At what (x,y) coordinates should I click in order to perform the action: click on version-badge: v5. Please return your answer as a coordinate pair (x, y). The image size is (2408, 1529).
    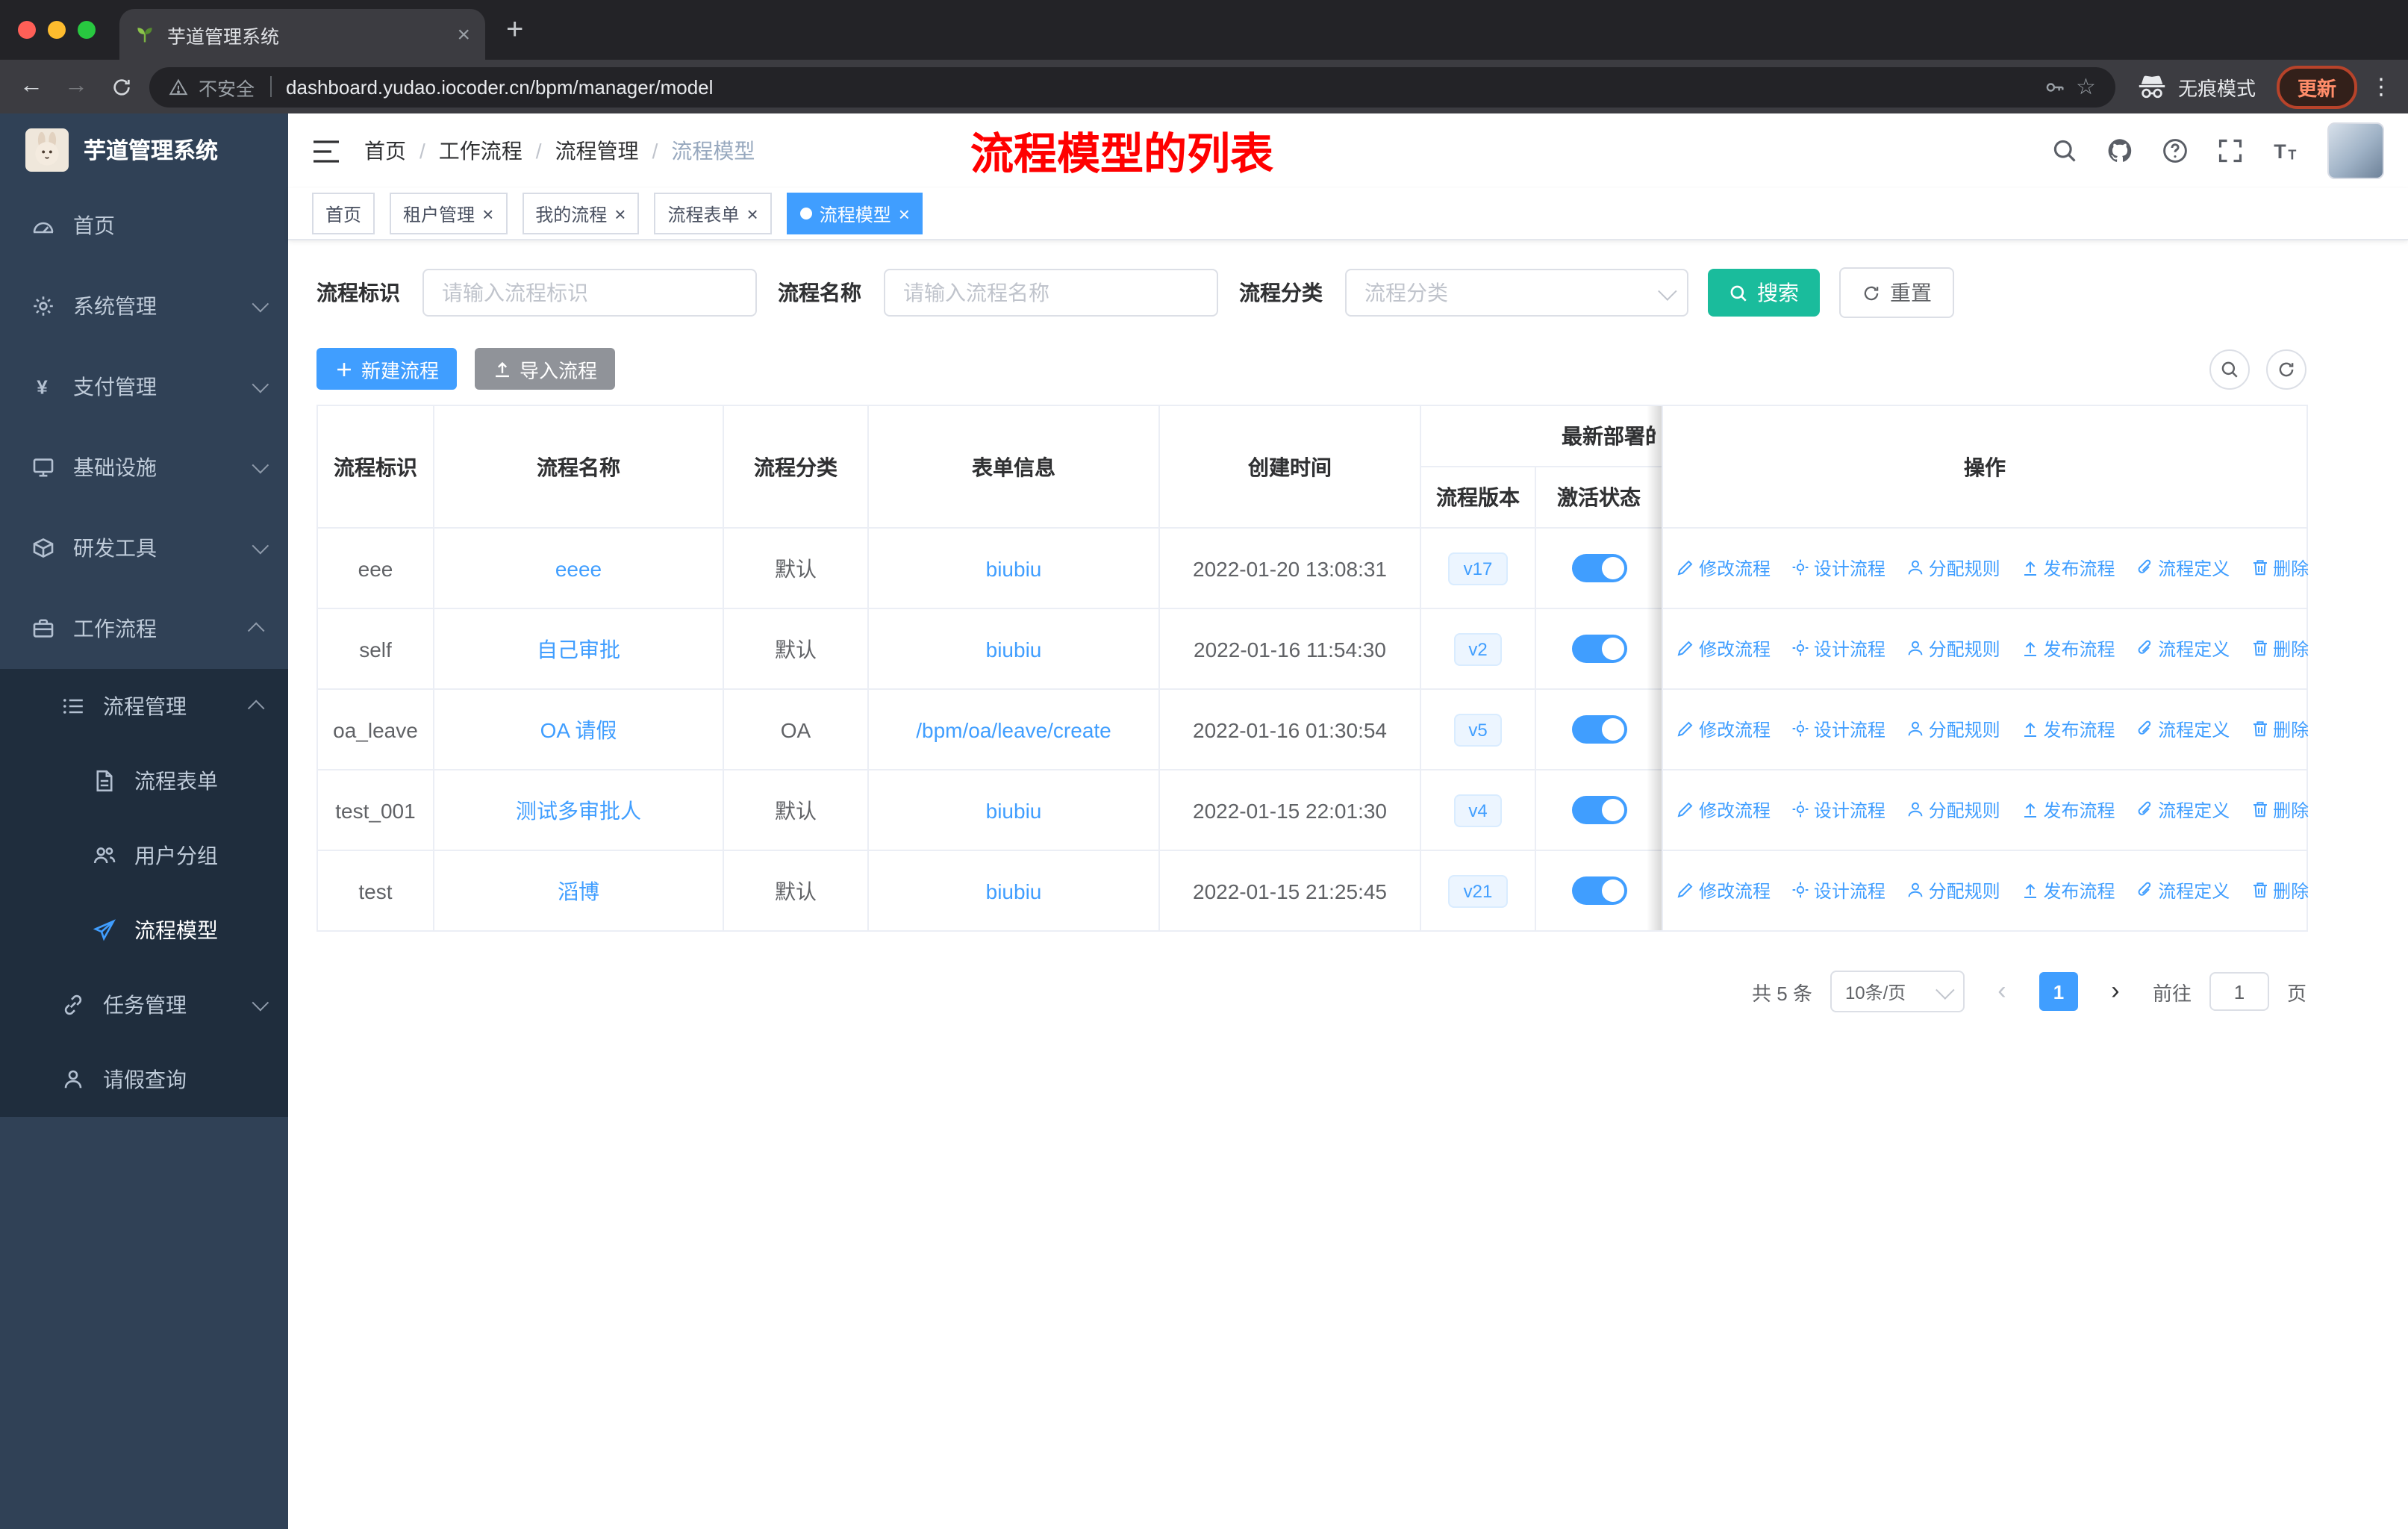
    Looking at the image, I should click on (1478, 730).